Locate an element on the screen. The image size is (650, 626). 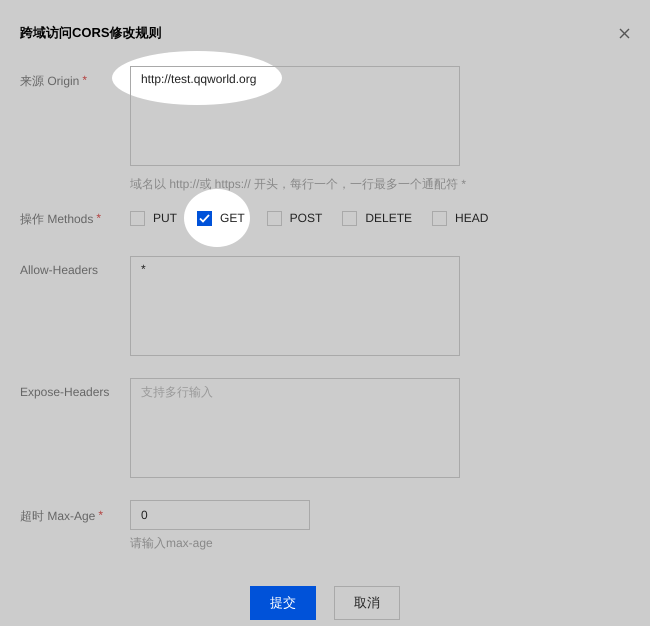
cancel-button: 取消 is located at coordinates (367, 603).